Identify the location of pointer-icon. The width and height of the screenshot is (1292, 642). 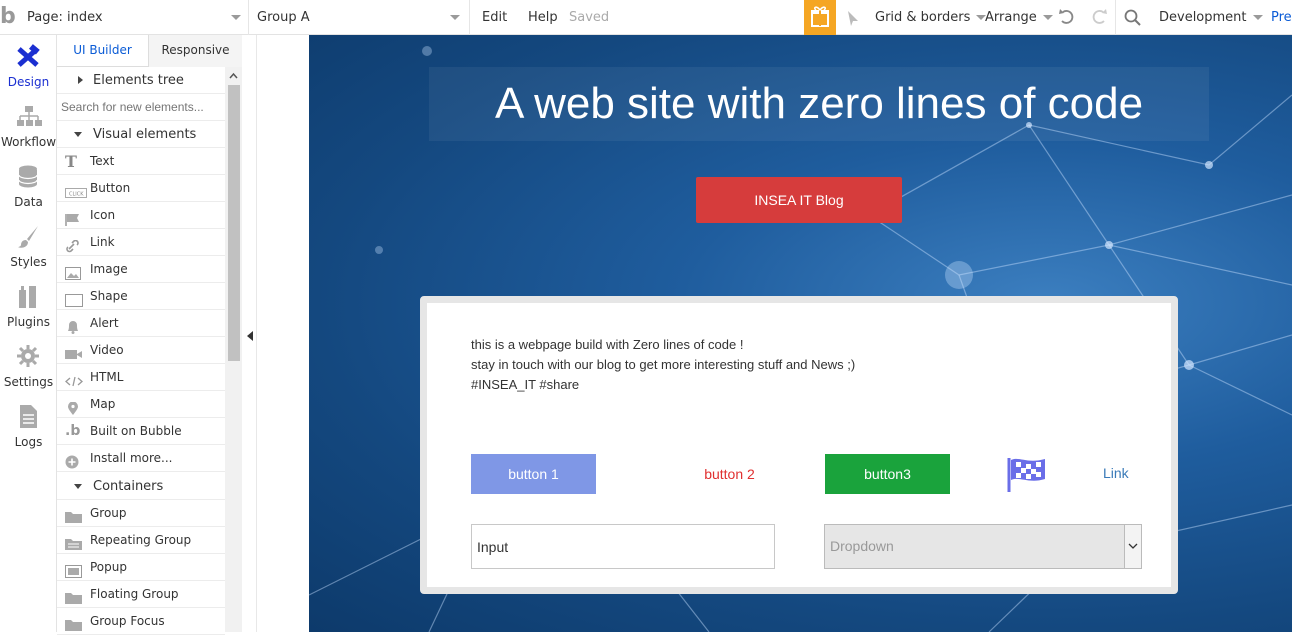
(854, 17).